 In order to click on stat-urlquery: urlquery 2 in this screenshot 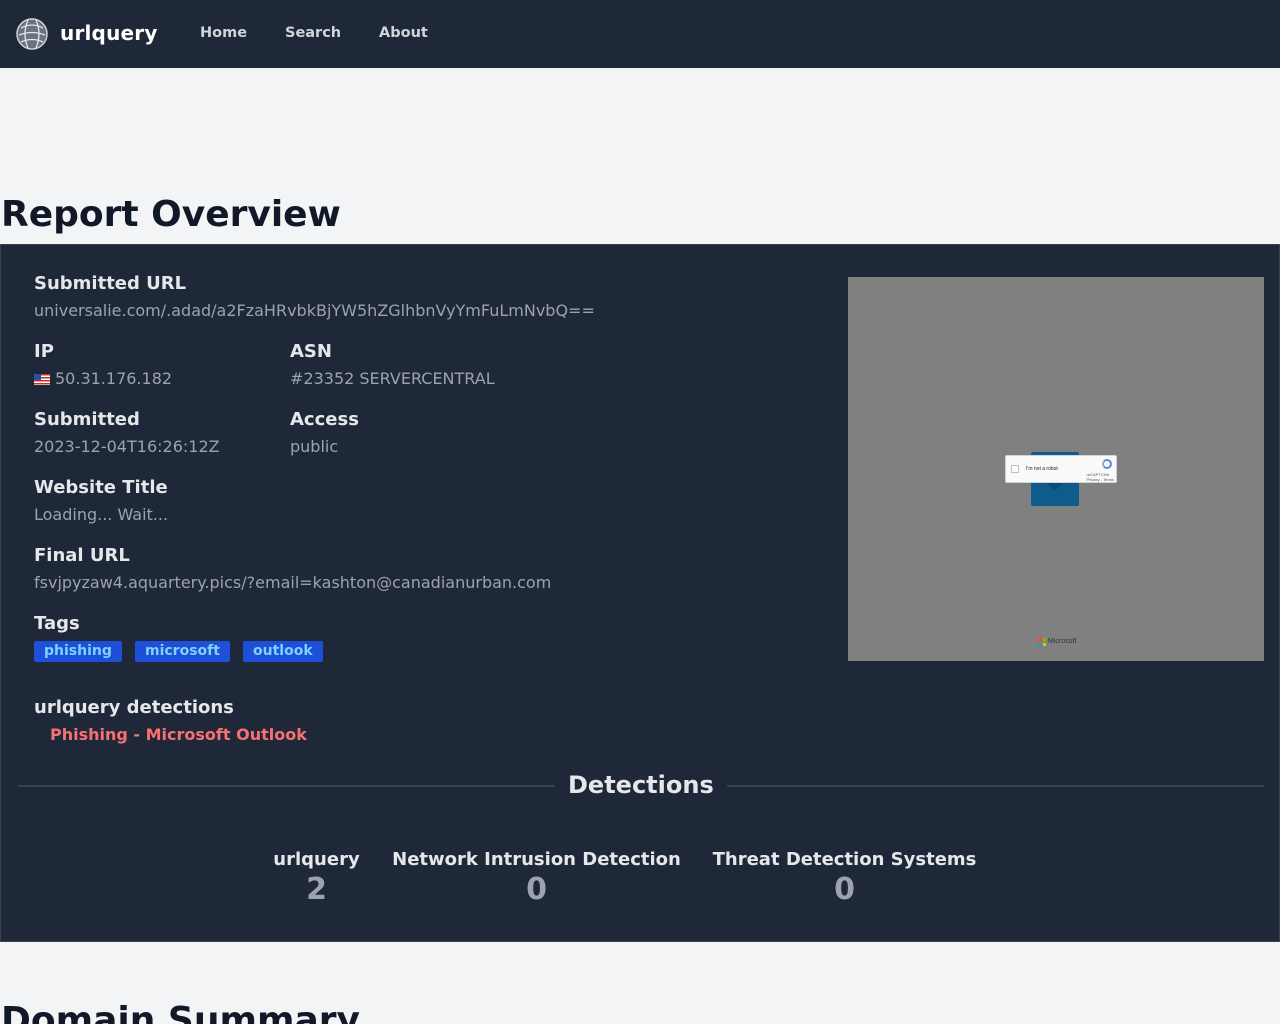, I will do `click(316, 878)`.